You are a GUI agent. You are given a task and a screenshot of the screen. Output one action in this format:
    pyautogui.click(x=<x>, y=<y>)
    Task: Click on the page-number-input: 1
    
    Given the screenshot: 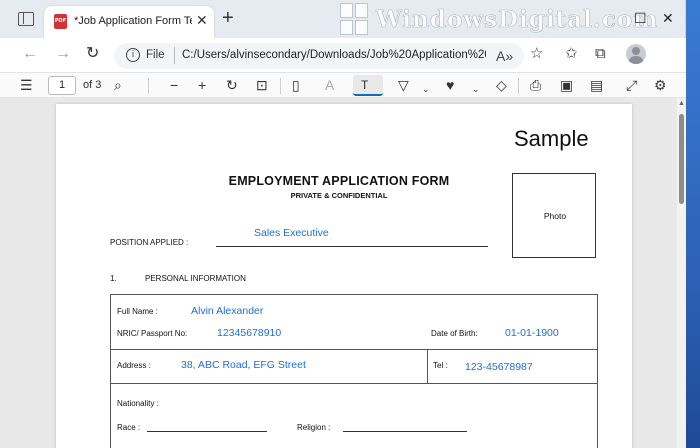 What is the action you would take?
    pyautogui.click(x=62, y=85)
    